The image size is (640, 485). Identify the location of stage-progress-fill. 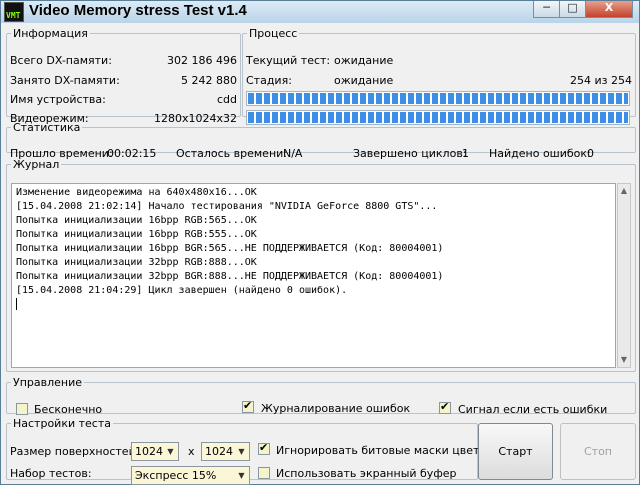
(438, 98).